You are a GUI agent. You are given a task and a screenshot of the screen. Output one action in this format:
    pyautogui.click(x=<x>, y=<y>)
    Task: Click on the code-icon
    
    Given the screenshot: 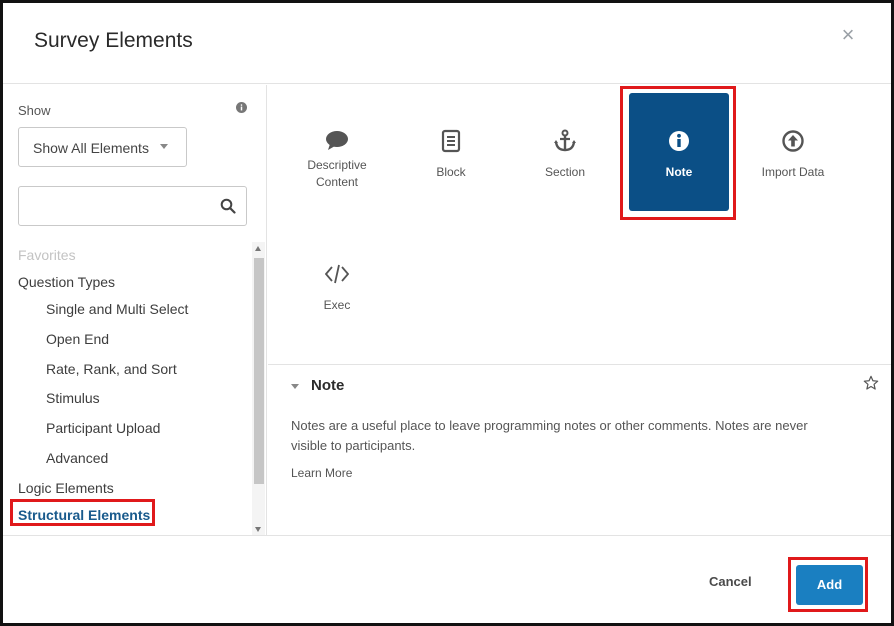 What is the action you would take?
    pyautogui.click(x=337, y=274)
    